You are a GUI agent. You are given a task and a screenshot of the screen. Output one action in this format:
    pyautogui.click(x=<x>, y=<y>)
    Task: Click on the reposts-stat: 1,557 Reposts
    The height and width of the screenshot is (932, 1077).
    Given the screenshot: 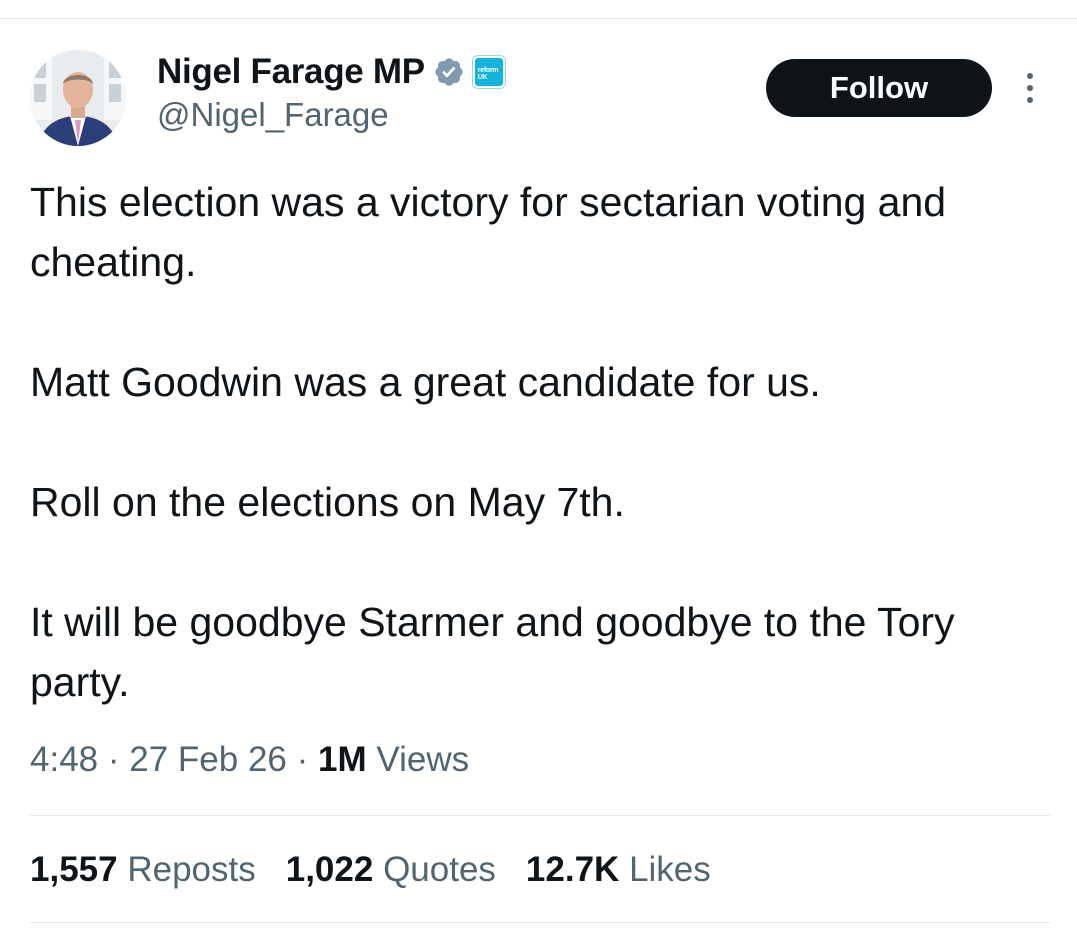 What is the action you would take?
    pyautogui.click(x=143, y=870)
    